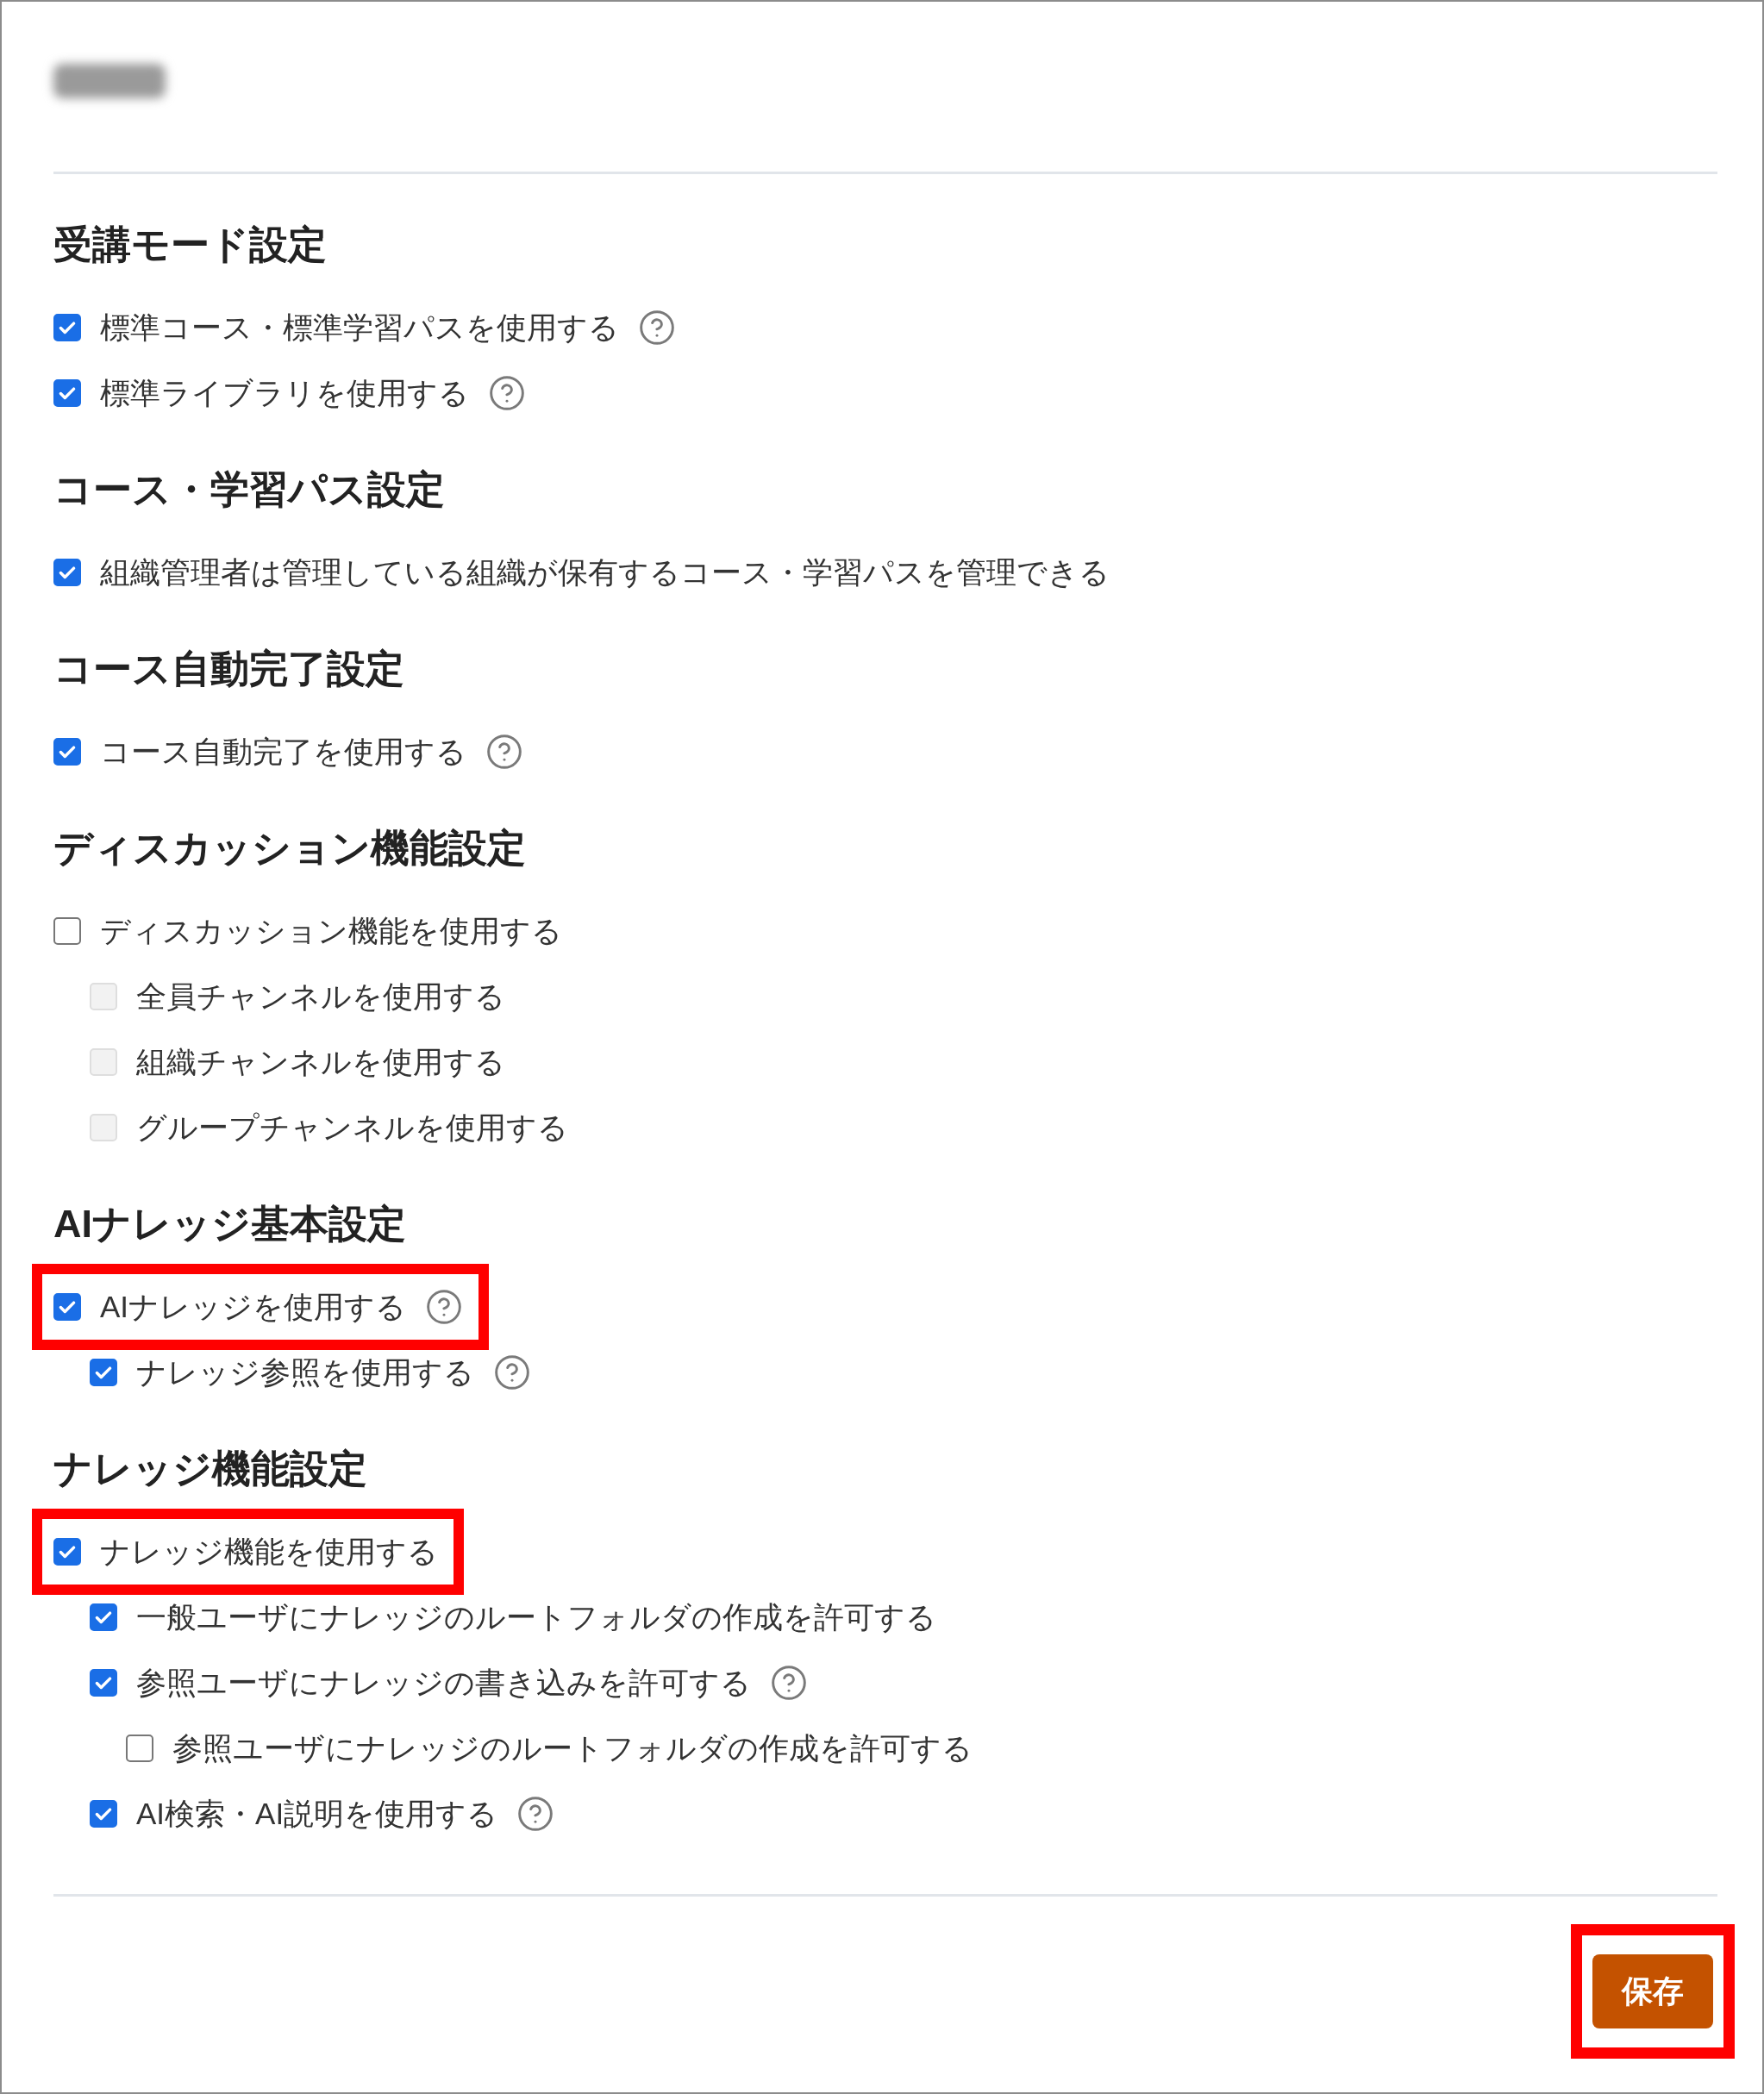 Image resolution: width=1764 pixels, height=2094 pixels. What do you see at coordinates (290, 848) in the screenshot?
I see `section-heading: ディスカッション機能設定` at bounding box center [290, 848].